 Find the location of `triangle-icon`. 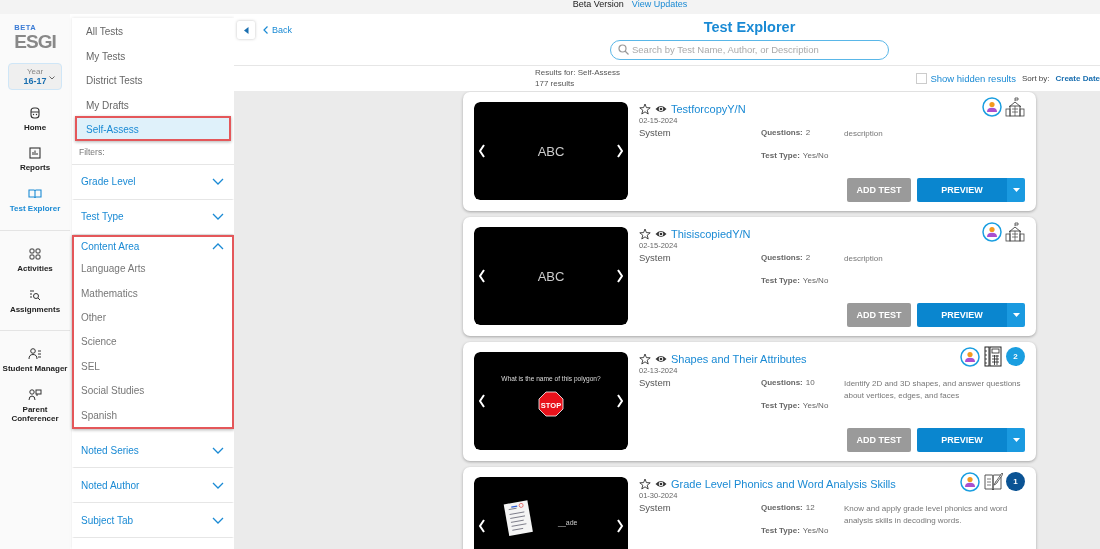

triangle-icon is located at coordinates (246, 30).